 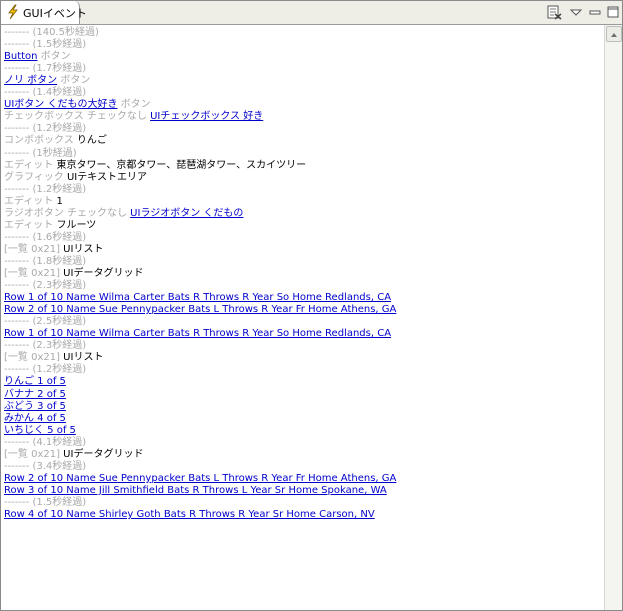 I want to click on log-line: ノリ ボタン ボタン, so click(x=47, y=81).